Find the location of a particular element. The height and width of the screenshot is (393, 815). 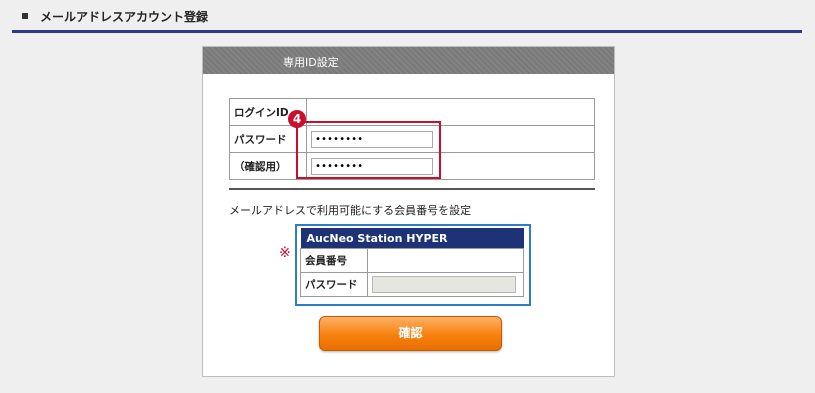

panel-header: 専用ID設定 is located at coordinates (408, 60).